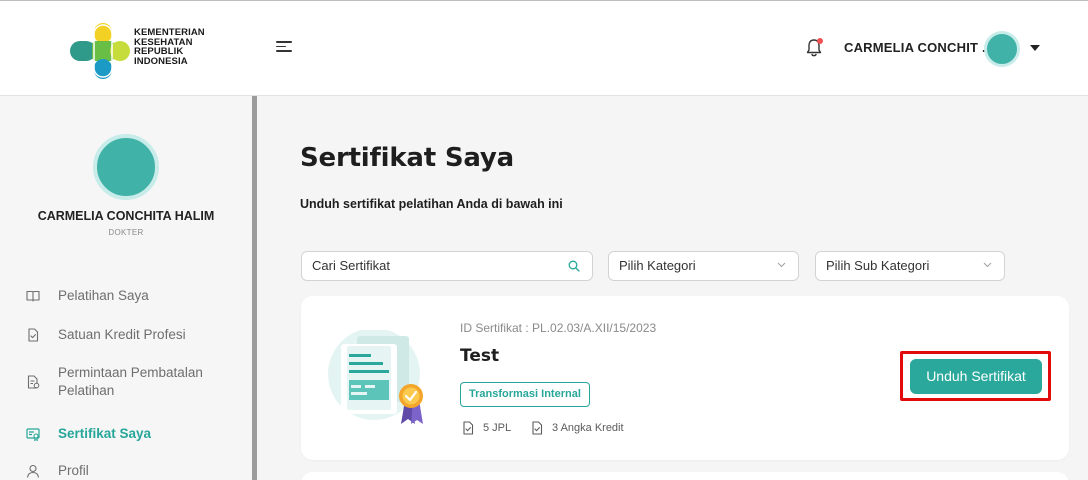 The image size is (1088, 480). What do you see at coordinates (122, 334) in the screenshot?
I see `sidebar-item-label: Satuan Kredit Profesi` at bounding box center [122, 334].